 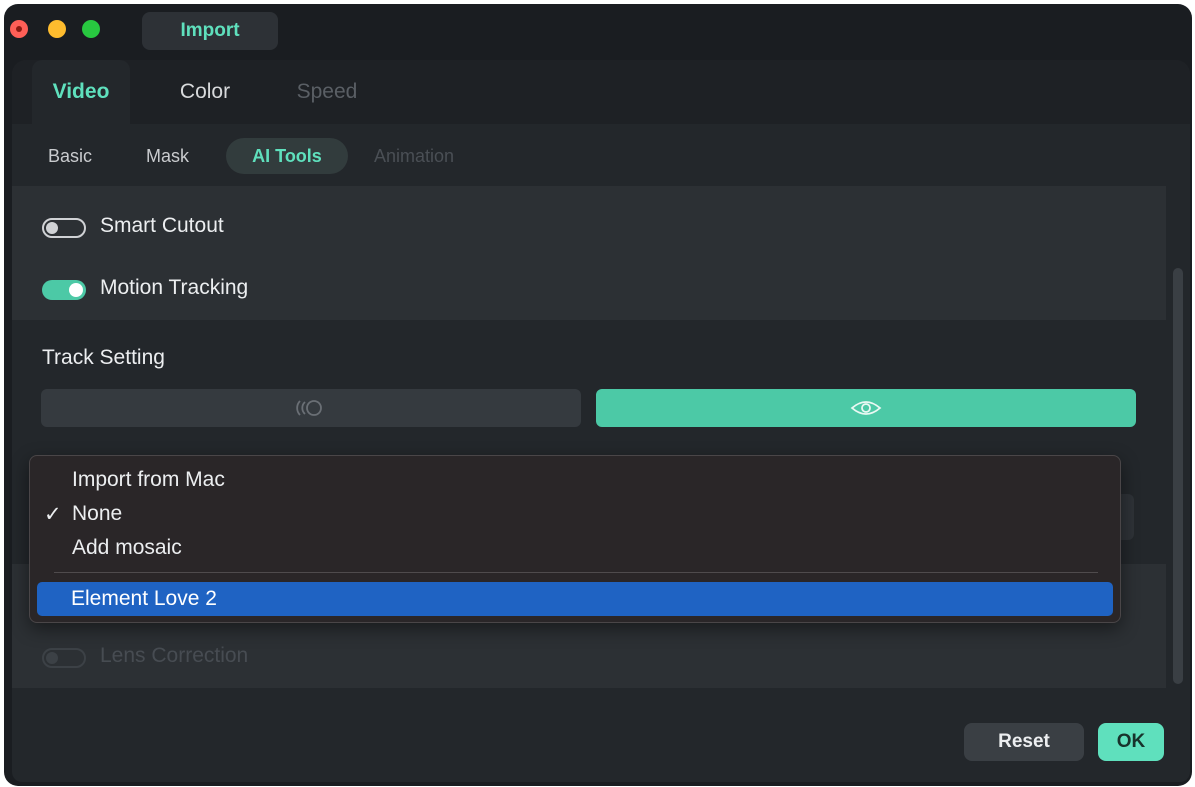 I want to click on zoom-window-button, so click(x=91, y=29).